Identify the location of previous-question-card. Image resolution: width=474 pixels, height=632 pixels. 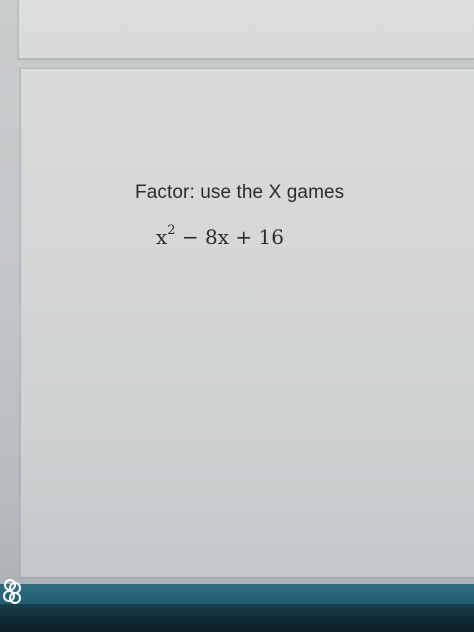
(246, 29).